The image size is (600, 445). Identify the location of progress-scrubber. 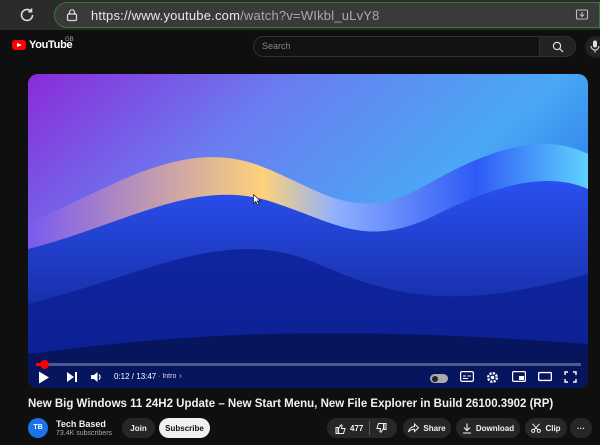
(44, 364).